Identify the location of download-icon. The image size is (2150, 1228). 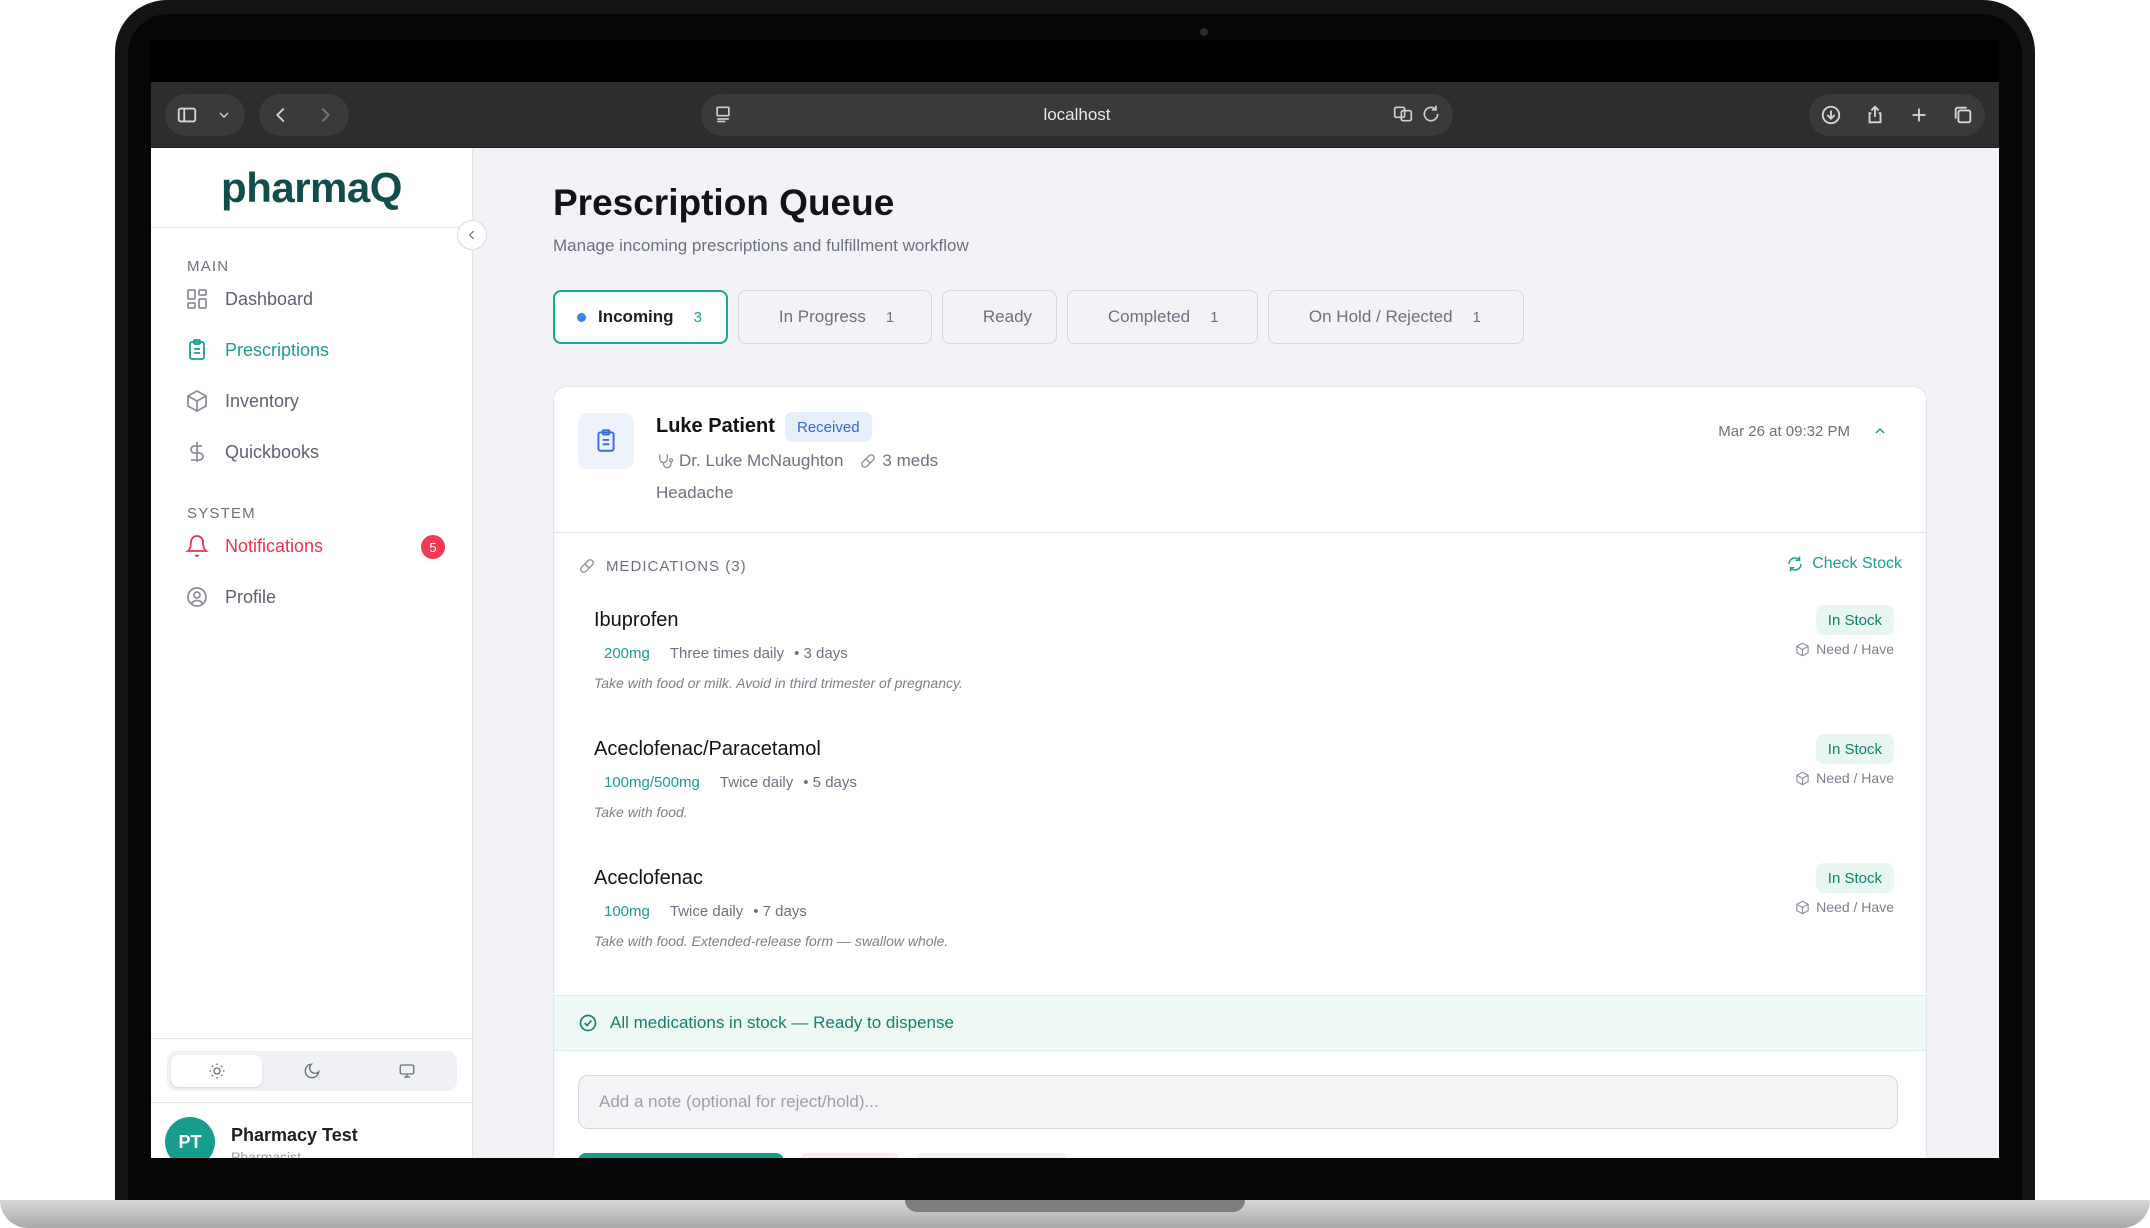
(1831, 115).